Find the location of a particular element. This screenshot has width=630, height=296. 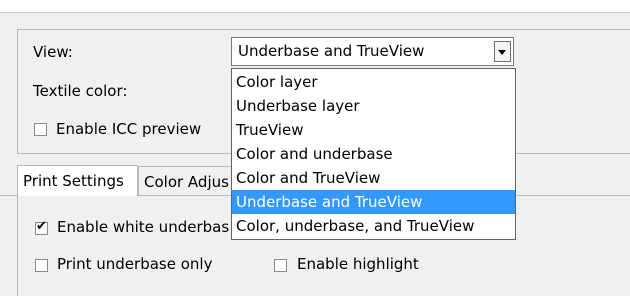

tab-color-adjustments-label: Color Adjus is located at coordinates (186, 182).